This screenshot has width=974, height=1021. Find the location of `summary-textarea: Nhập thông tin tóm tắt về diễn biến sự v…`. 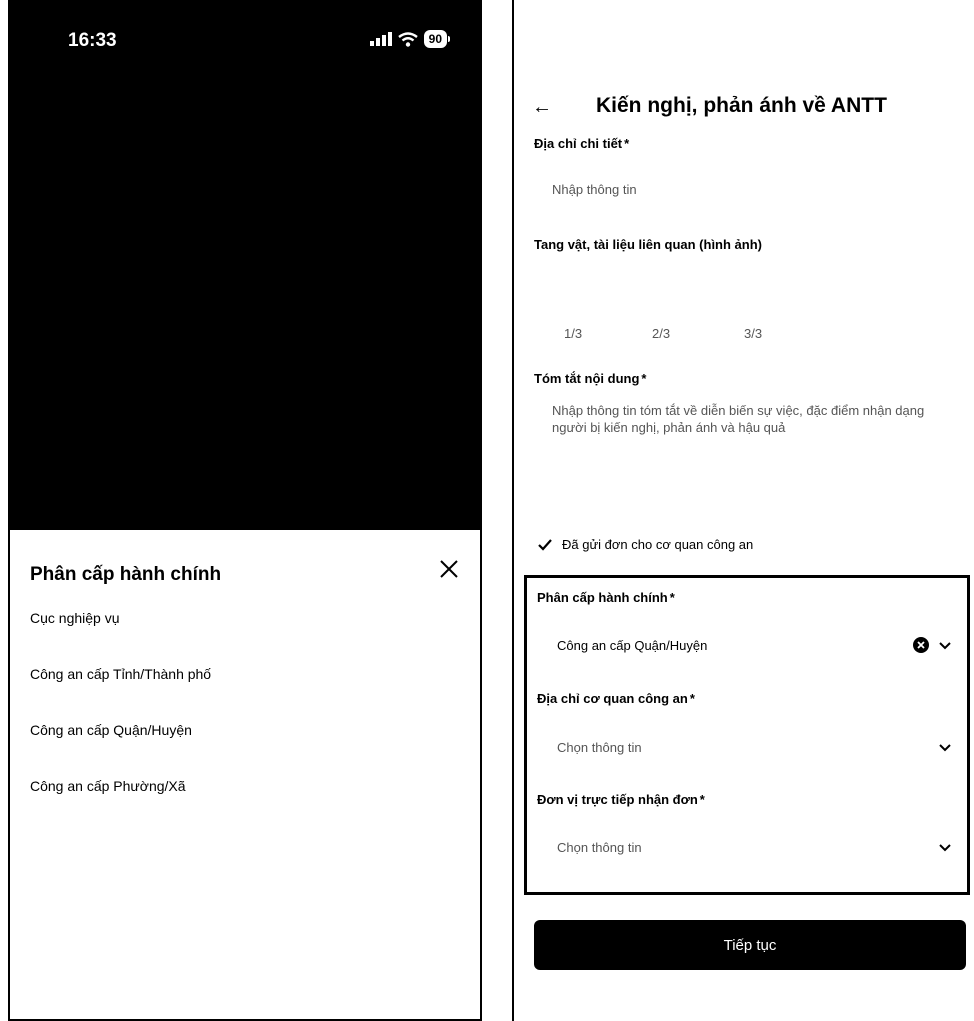

summary-textarea: Nhập thông tin tóm tắt về diễn biến sự v… is located at coordinates (752, 419).